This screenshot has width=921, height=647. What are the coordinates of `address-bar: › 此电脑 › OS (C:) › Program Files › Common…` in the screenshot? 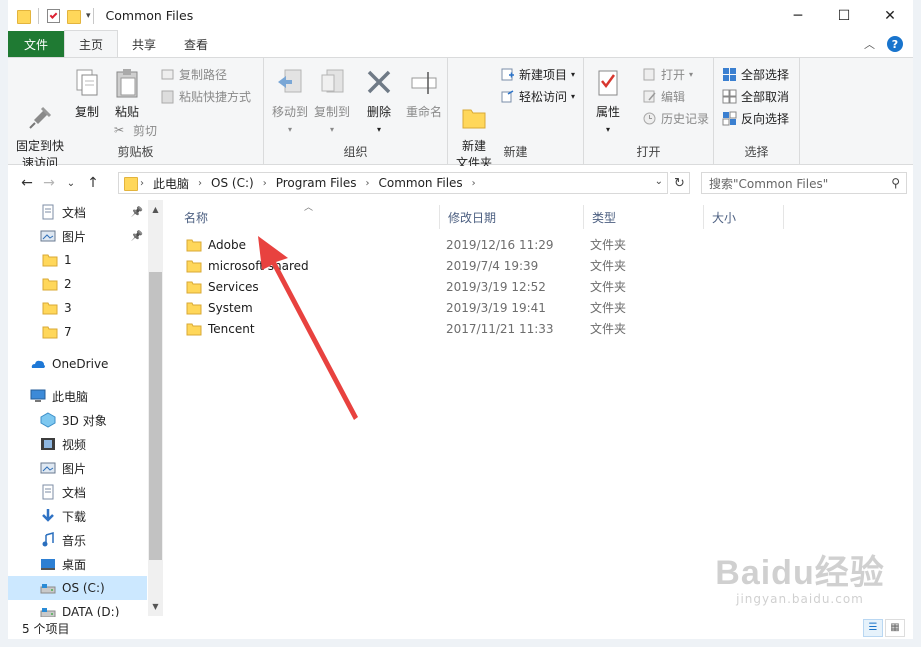 It's located at (393, 183).